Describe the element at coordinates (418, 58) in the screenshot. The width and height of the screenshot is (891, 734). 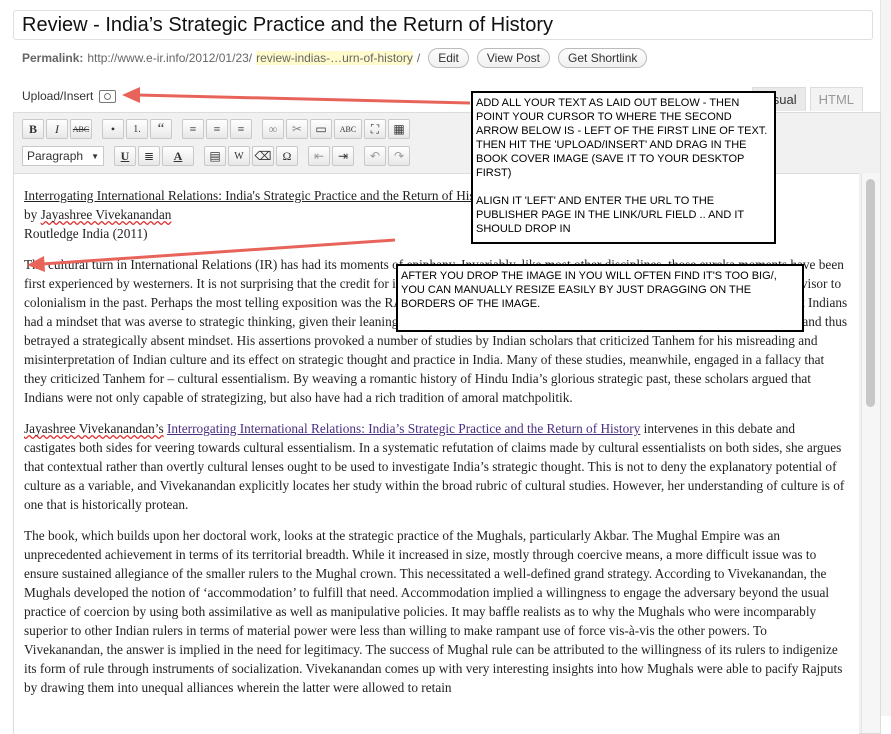
I see `permalink-suffix: /` at that location.